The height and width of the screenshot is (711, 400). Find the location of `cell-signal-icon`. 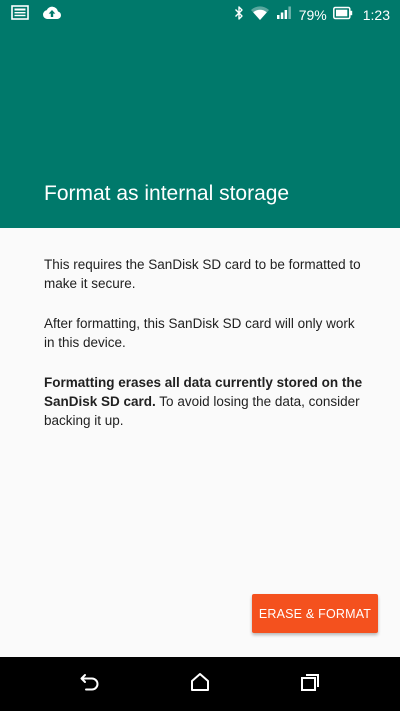

cell-signal-icon is located at coordinates (284, 15).